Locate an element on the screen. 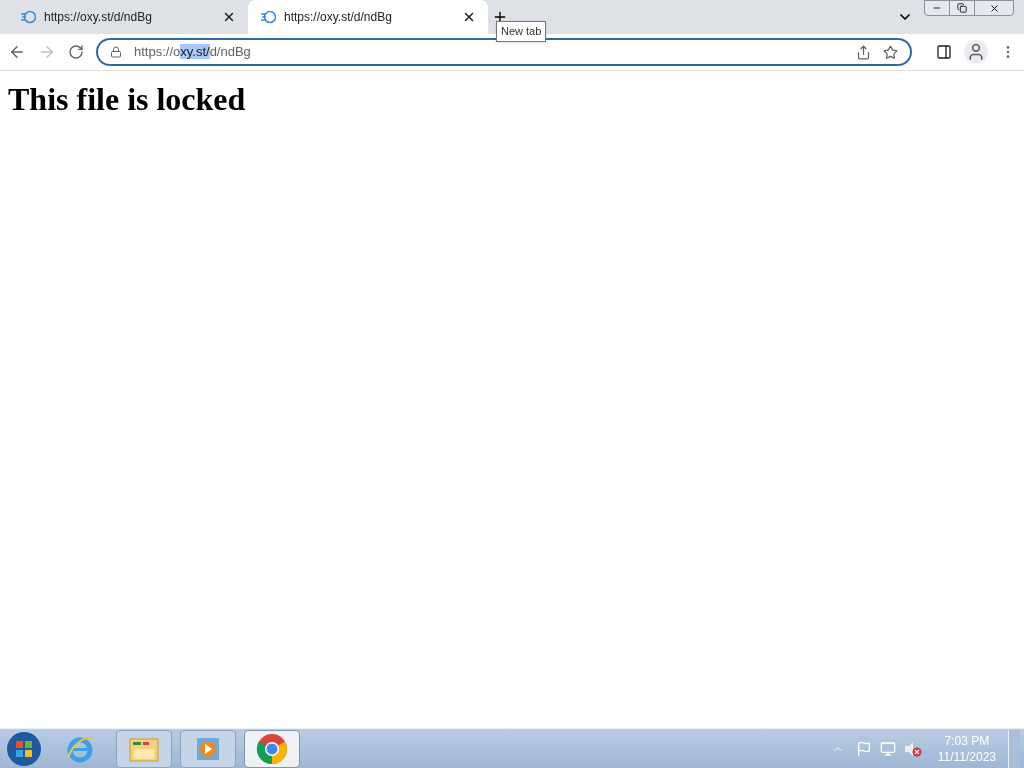 This screenshot has height=768, width=1024. start-button is located at coordinates (24, 748).